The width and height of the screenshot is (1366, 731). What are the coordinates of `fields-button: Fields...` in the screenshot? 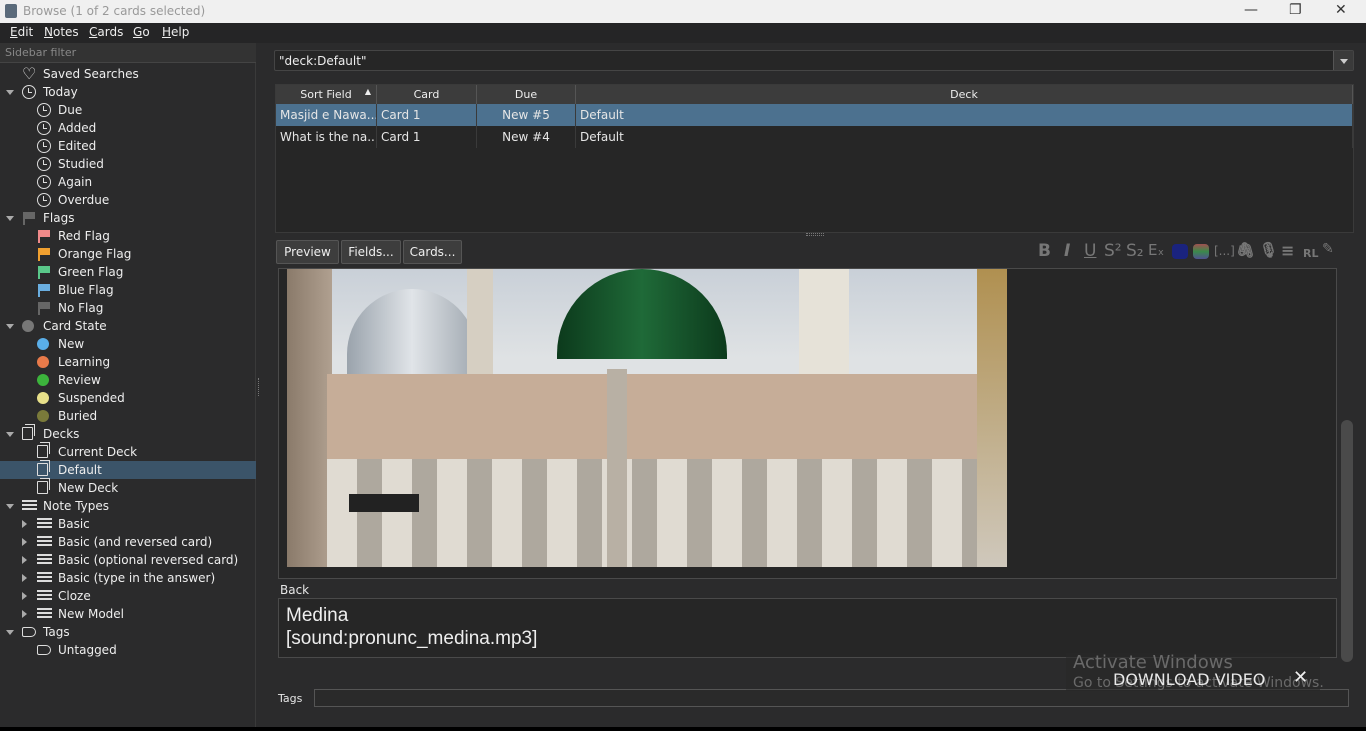 It's located at (371, 252).